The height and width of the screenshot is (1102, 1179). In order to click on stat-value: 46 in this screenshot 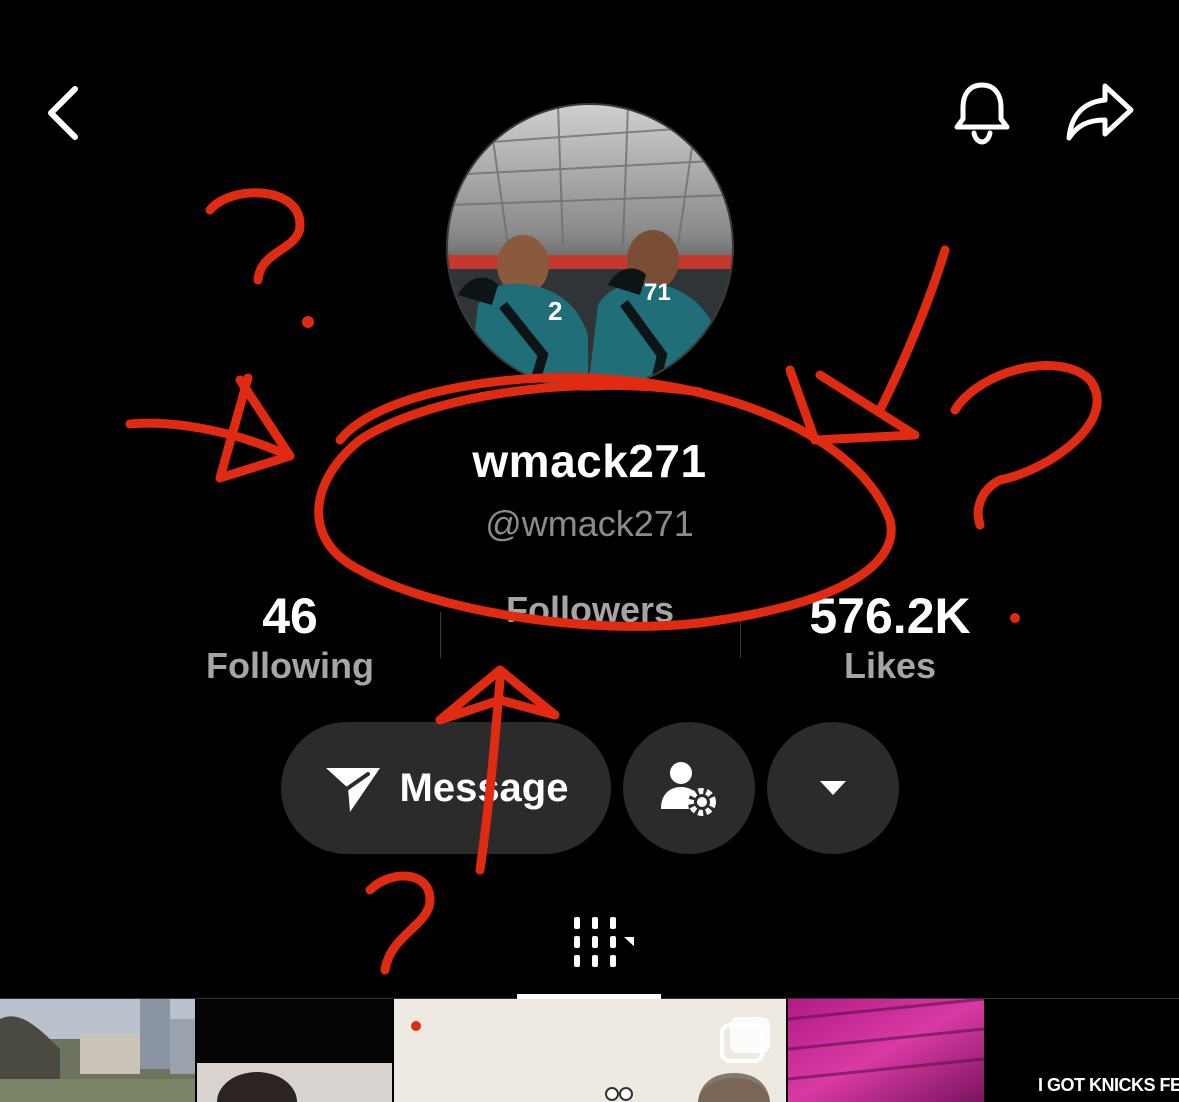, I will do `click(290, 616)`.